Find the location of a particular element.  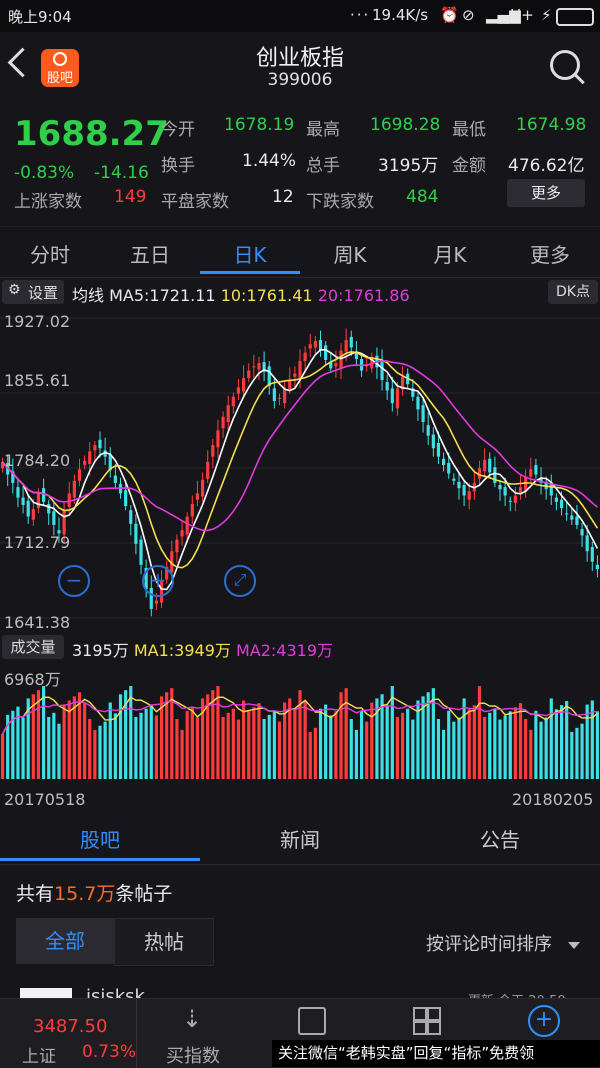

tab-intraday: 分时 is located at coordinates (50, 253).